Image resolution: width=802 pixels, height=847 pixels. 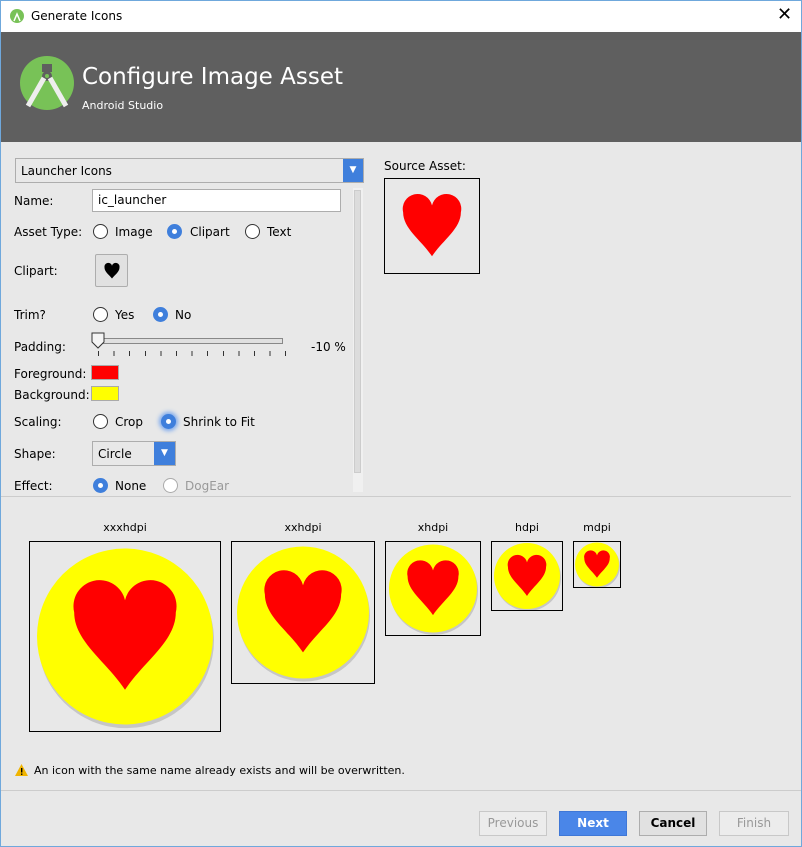 What do you see at coordinates (100, 485) in the screenshot?
I see `effect-none-radio` at bounding box center [100, 485].